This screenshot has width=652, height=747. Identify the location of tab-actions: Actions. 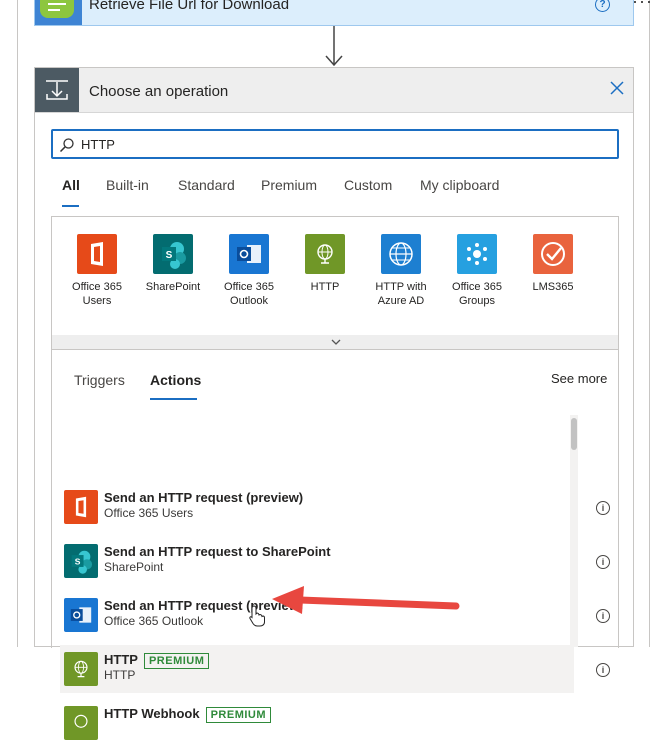
(175, 380).